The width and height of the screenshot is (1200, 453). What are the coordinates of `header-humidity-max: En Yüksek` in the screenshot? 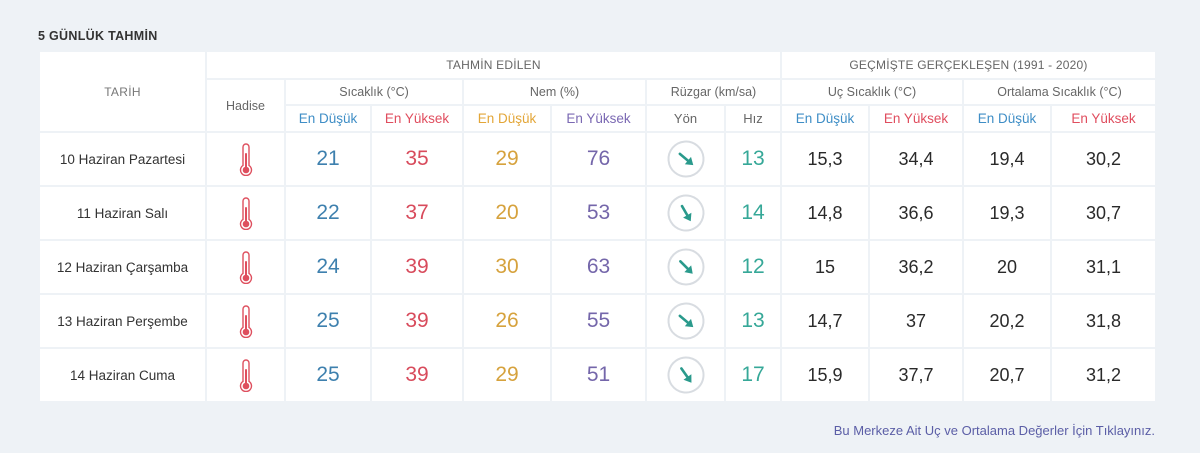 It's located at (598, 118).